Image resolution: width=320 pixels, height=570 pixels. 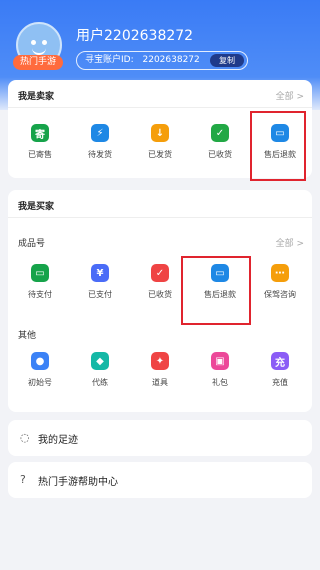 What do you see at coordinates (280, 273) in the screenshot?
I see `consult-icon: ⋯` at bounding box center [280, 273].